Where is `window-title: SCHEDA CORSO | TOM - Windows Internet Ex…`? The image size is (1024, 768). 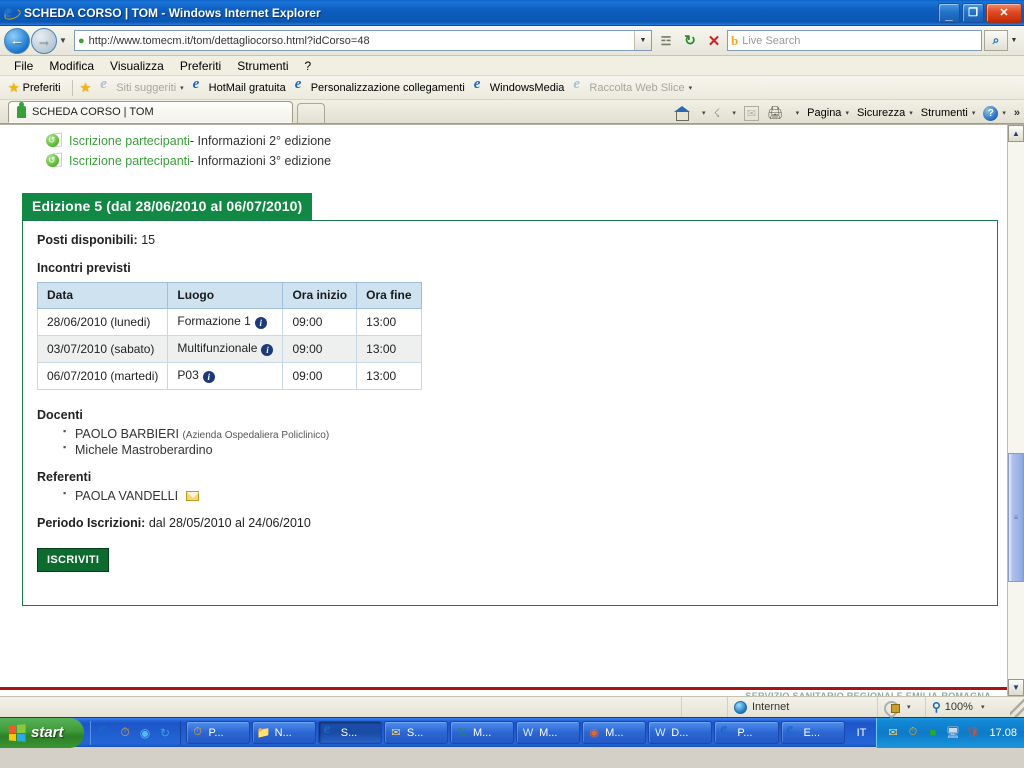 window-title: SCHEDA CORSO | TOM - Windows Internet Ex… is located at coordinates (172, 12).